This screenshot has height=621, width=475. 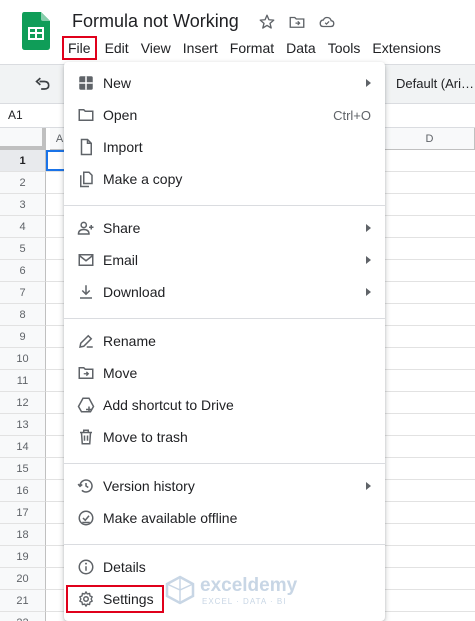 What do you see at coordinates (23, 535) in the screenshot?
I see `row-header: 18` at bounding box center [23, 535].